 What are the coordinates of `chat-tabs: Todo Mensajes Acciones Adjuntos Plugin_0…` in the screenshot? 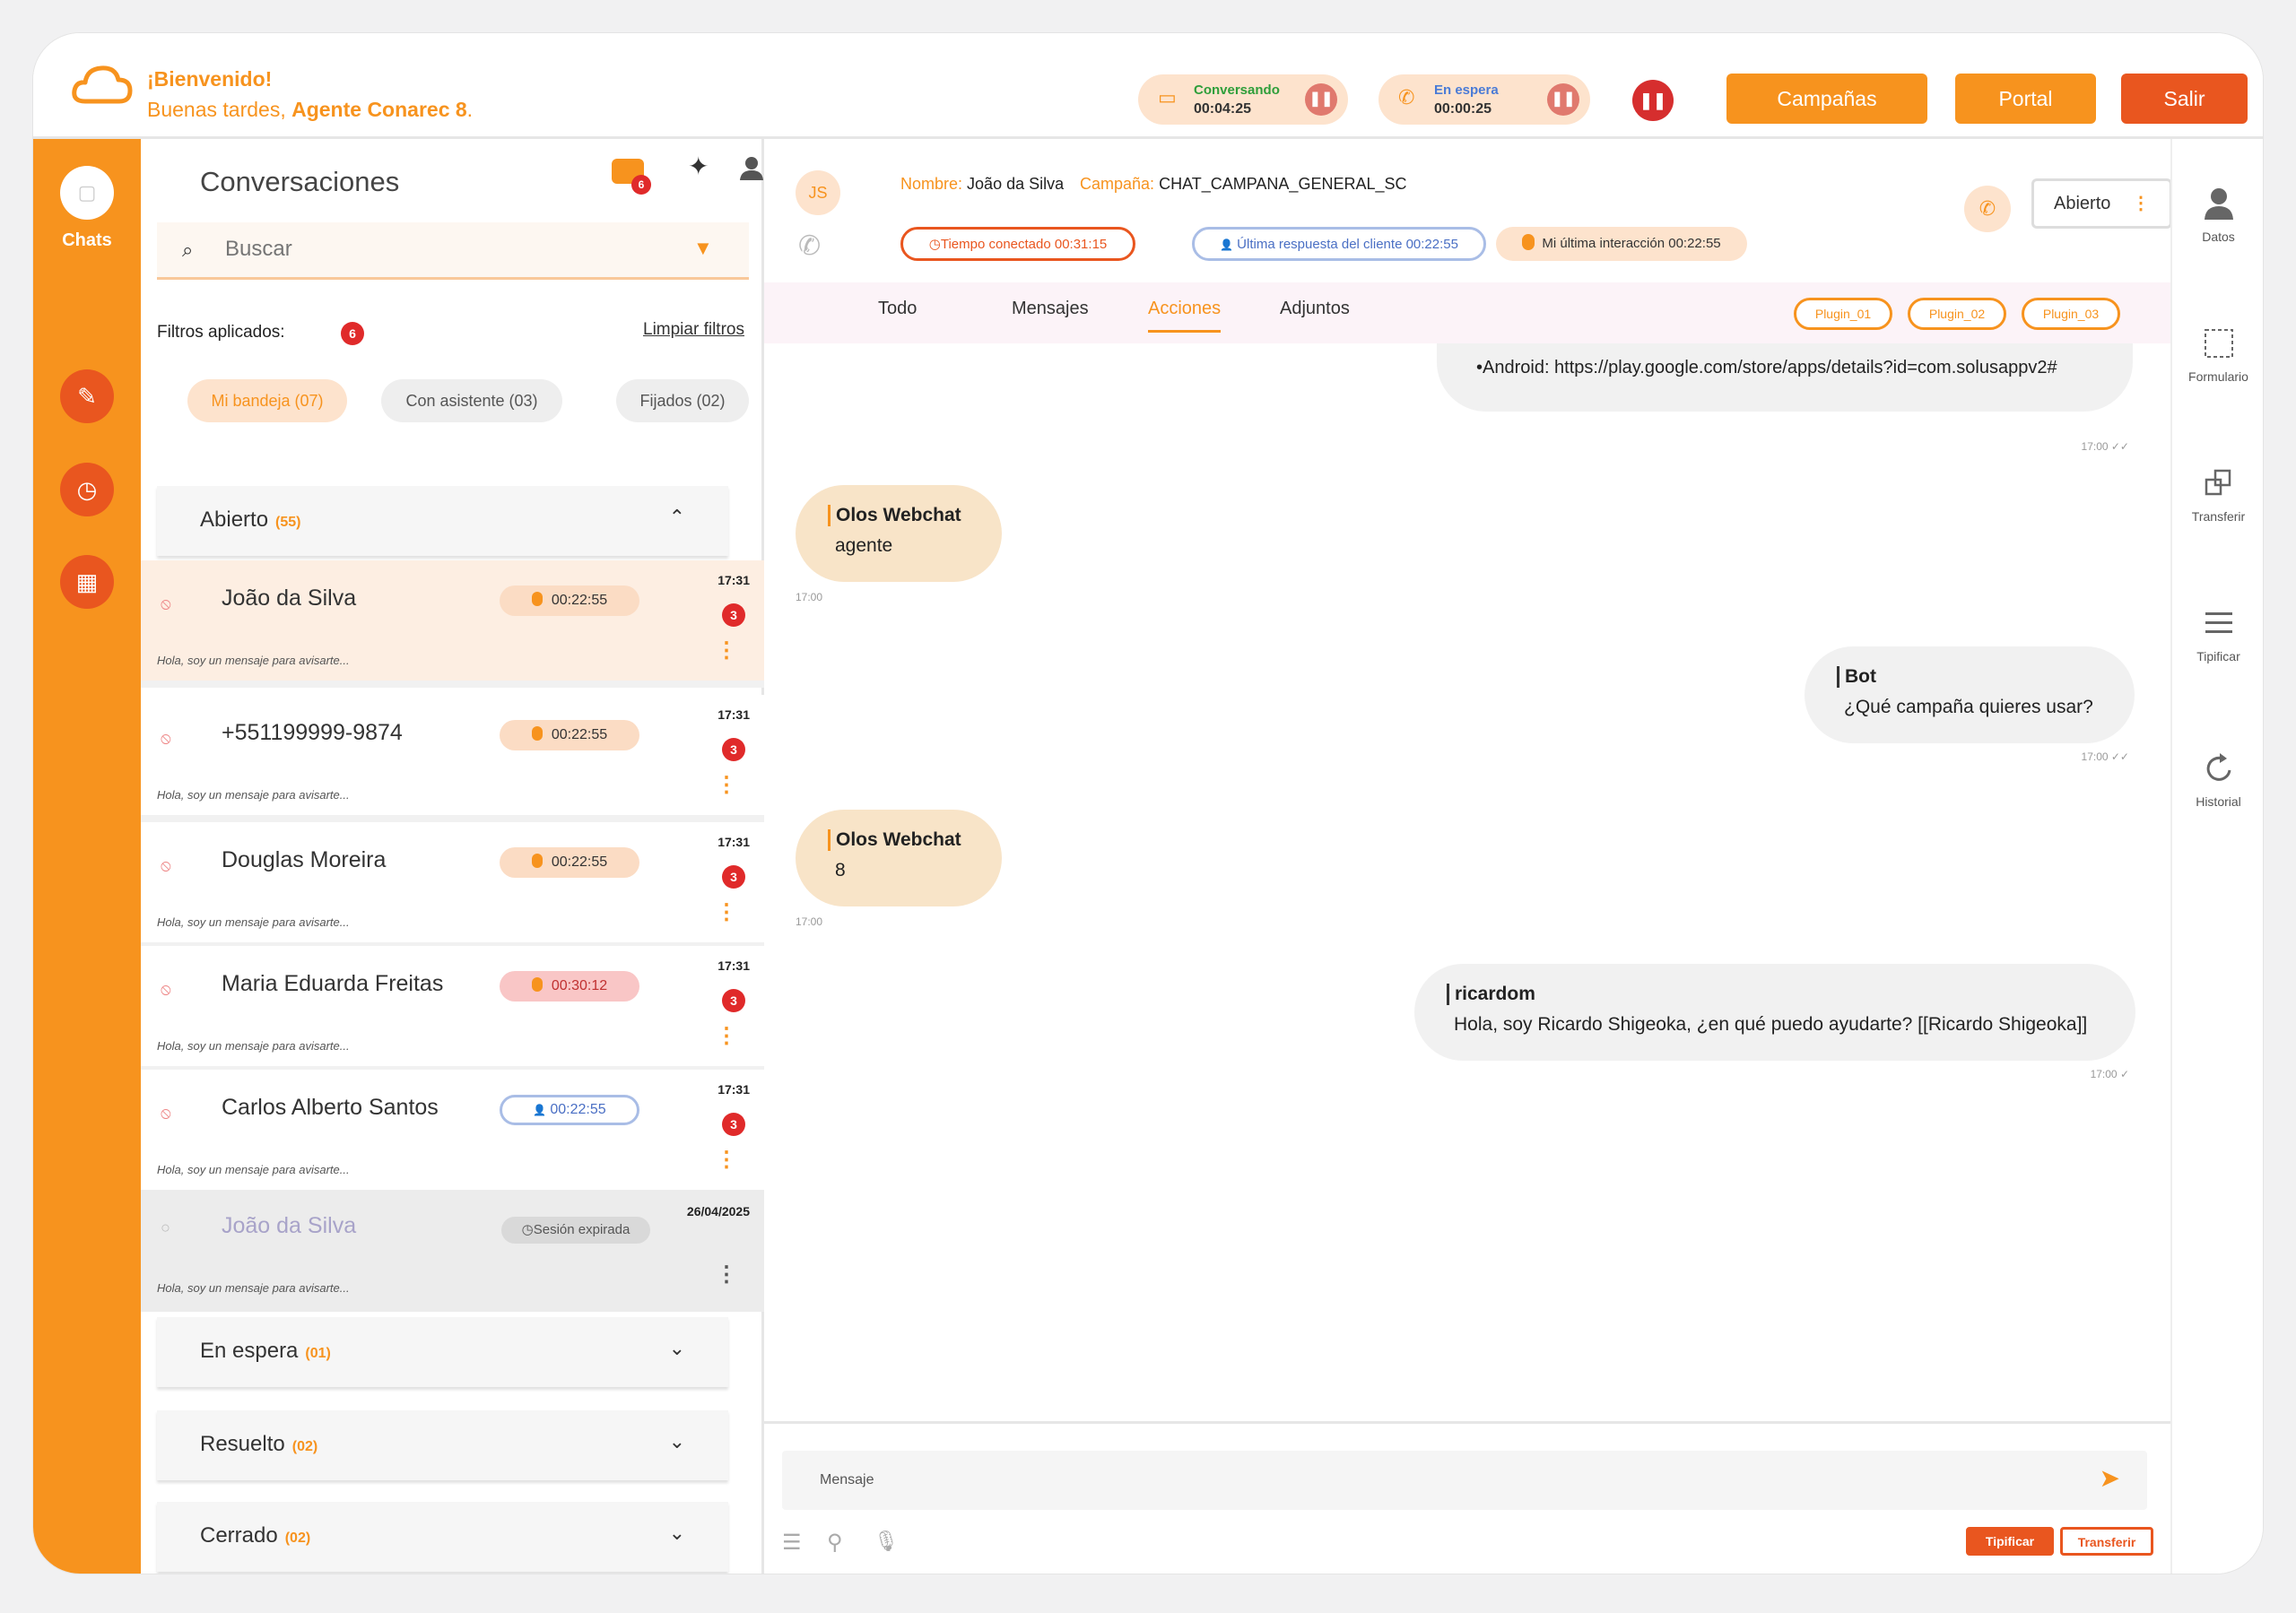 It's located at (1467, 312).